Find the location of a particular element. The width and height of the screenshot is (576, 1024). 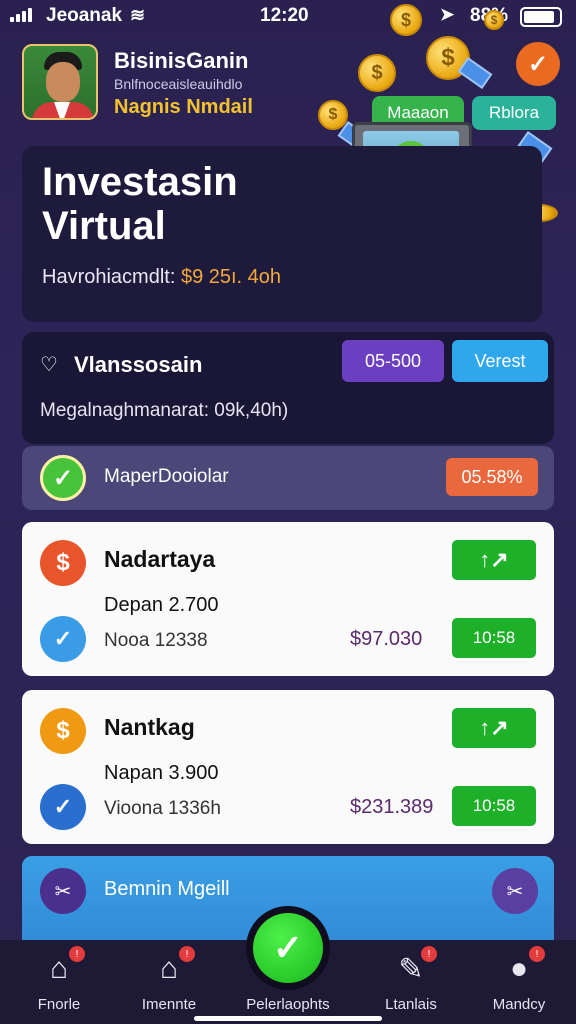

investment-deposit: Napan 3.900 is located at coordinates (161, 773).